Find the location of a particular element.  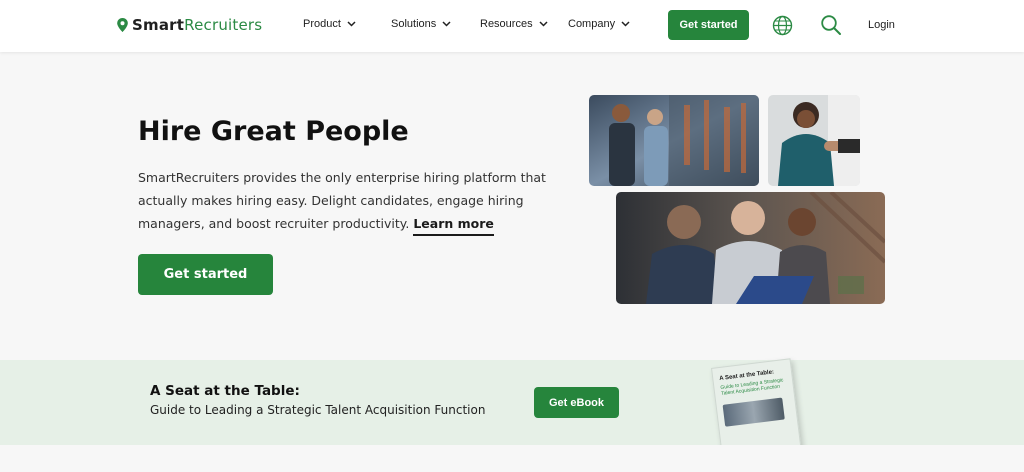

nav-resources: Resources is located at coordinates (514, 24).